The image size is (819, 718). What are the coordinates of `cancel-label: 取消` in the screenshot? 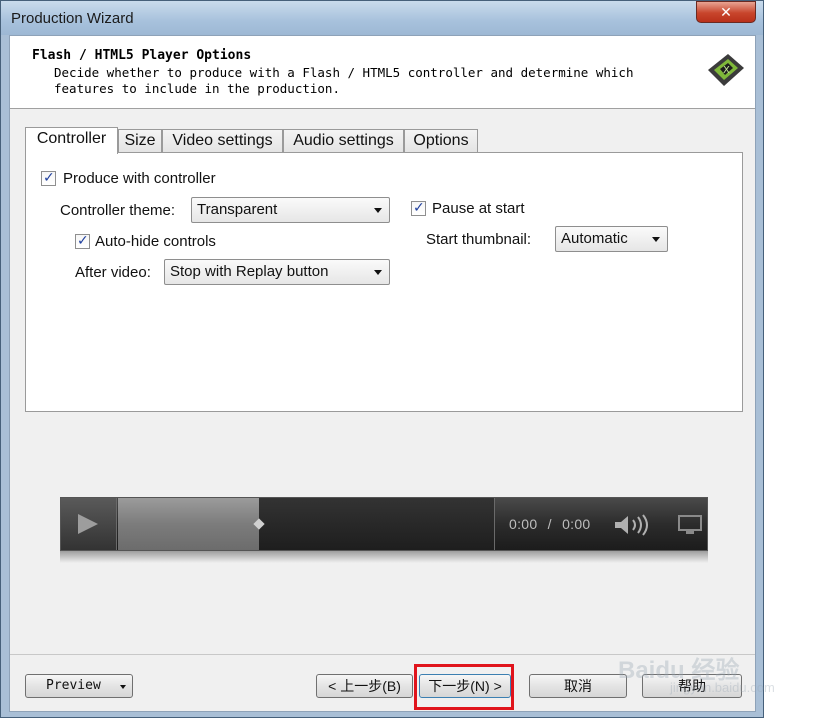 It's located at (578, 686).